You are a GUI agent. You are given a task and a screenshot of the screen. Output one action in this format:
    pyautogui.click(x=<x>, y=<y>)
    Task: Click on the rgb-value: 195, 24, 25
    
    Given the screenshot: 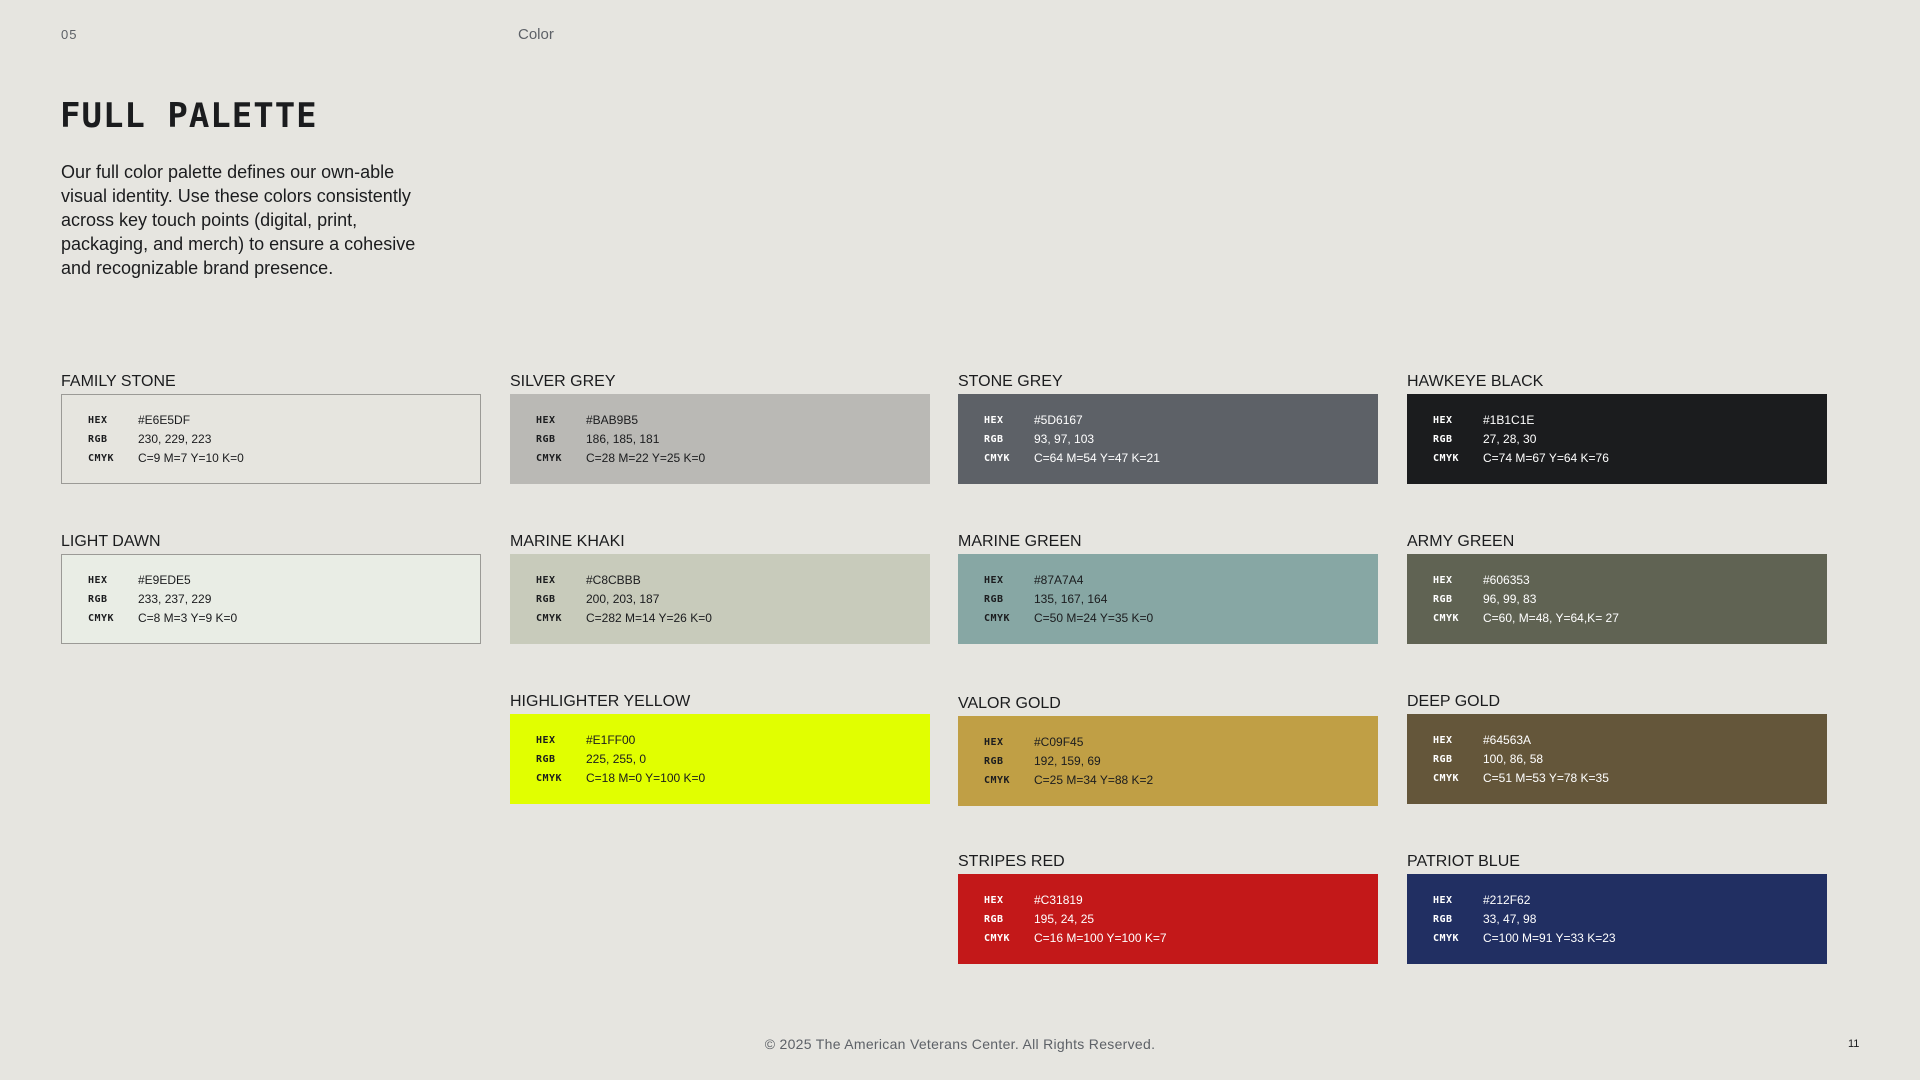 What is the action you would take?
    pyautogui.click(x=1064, y=918)
    